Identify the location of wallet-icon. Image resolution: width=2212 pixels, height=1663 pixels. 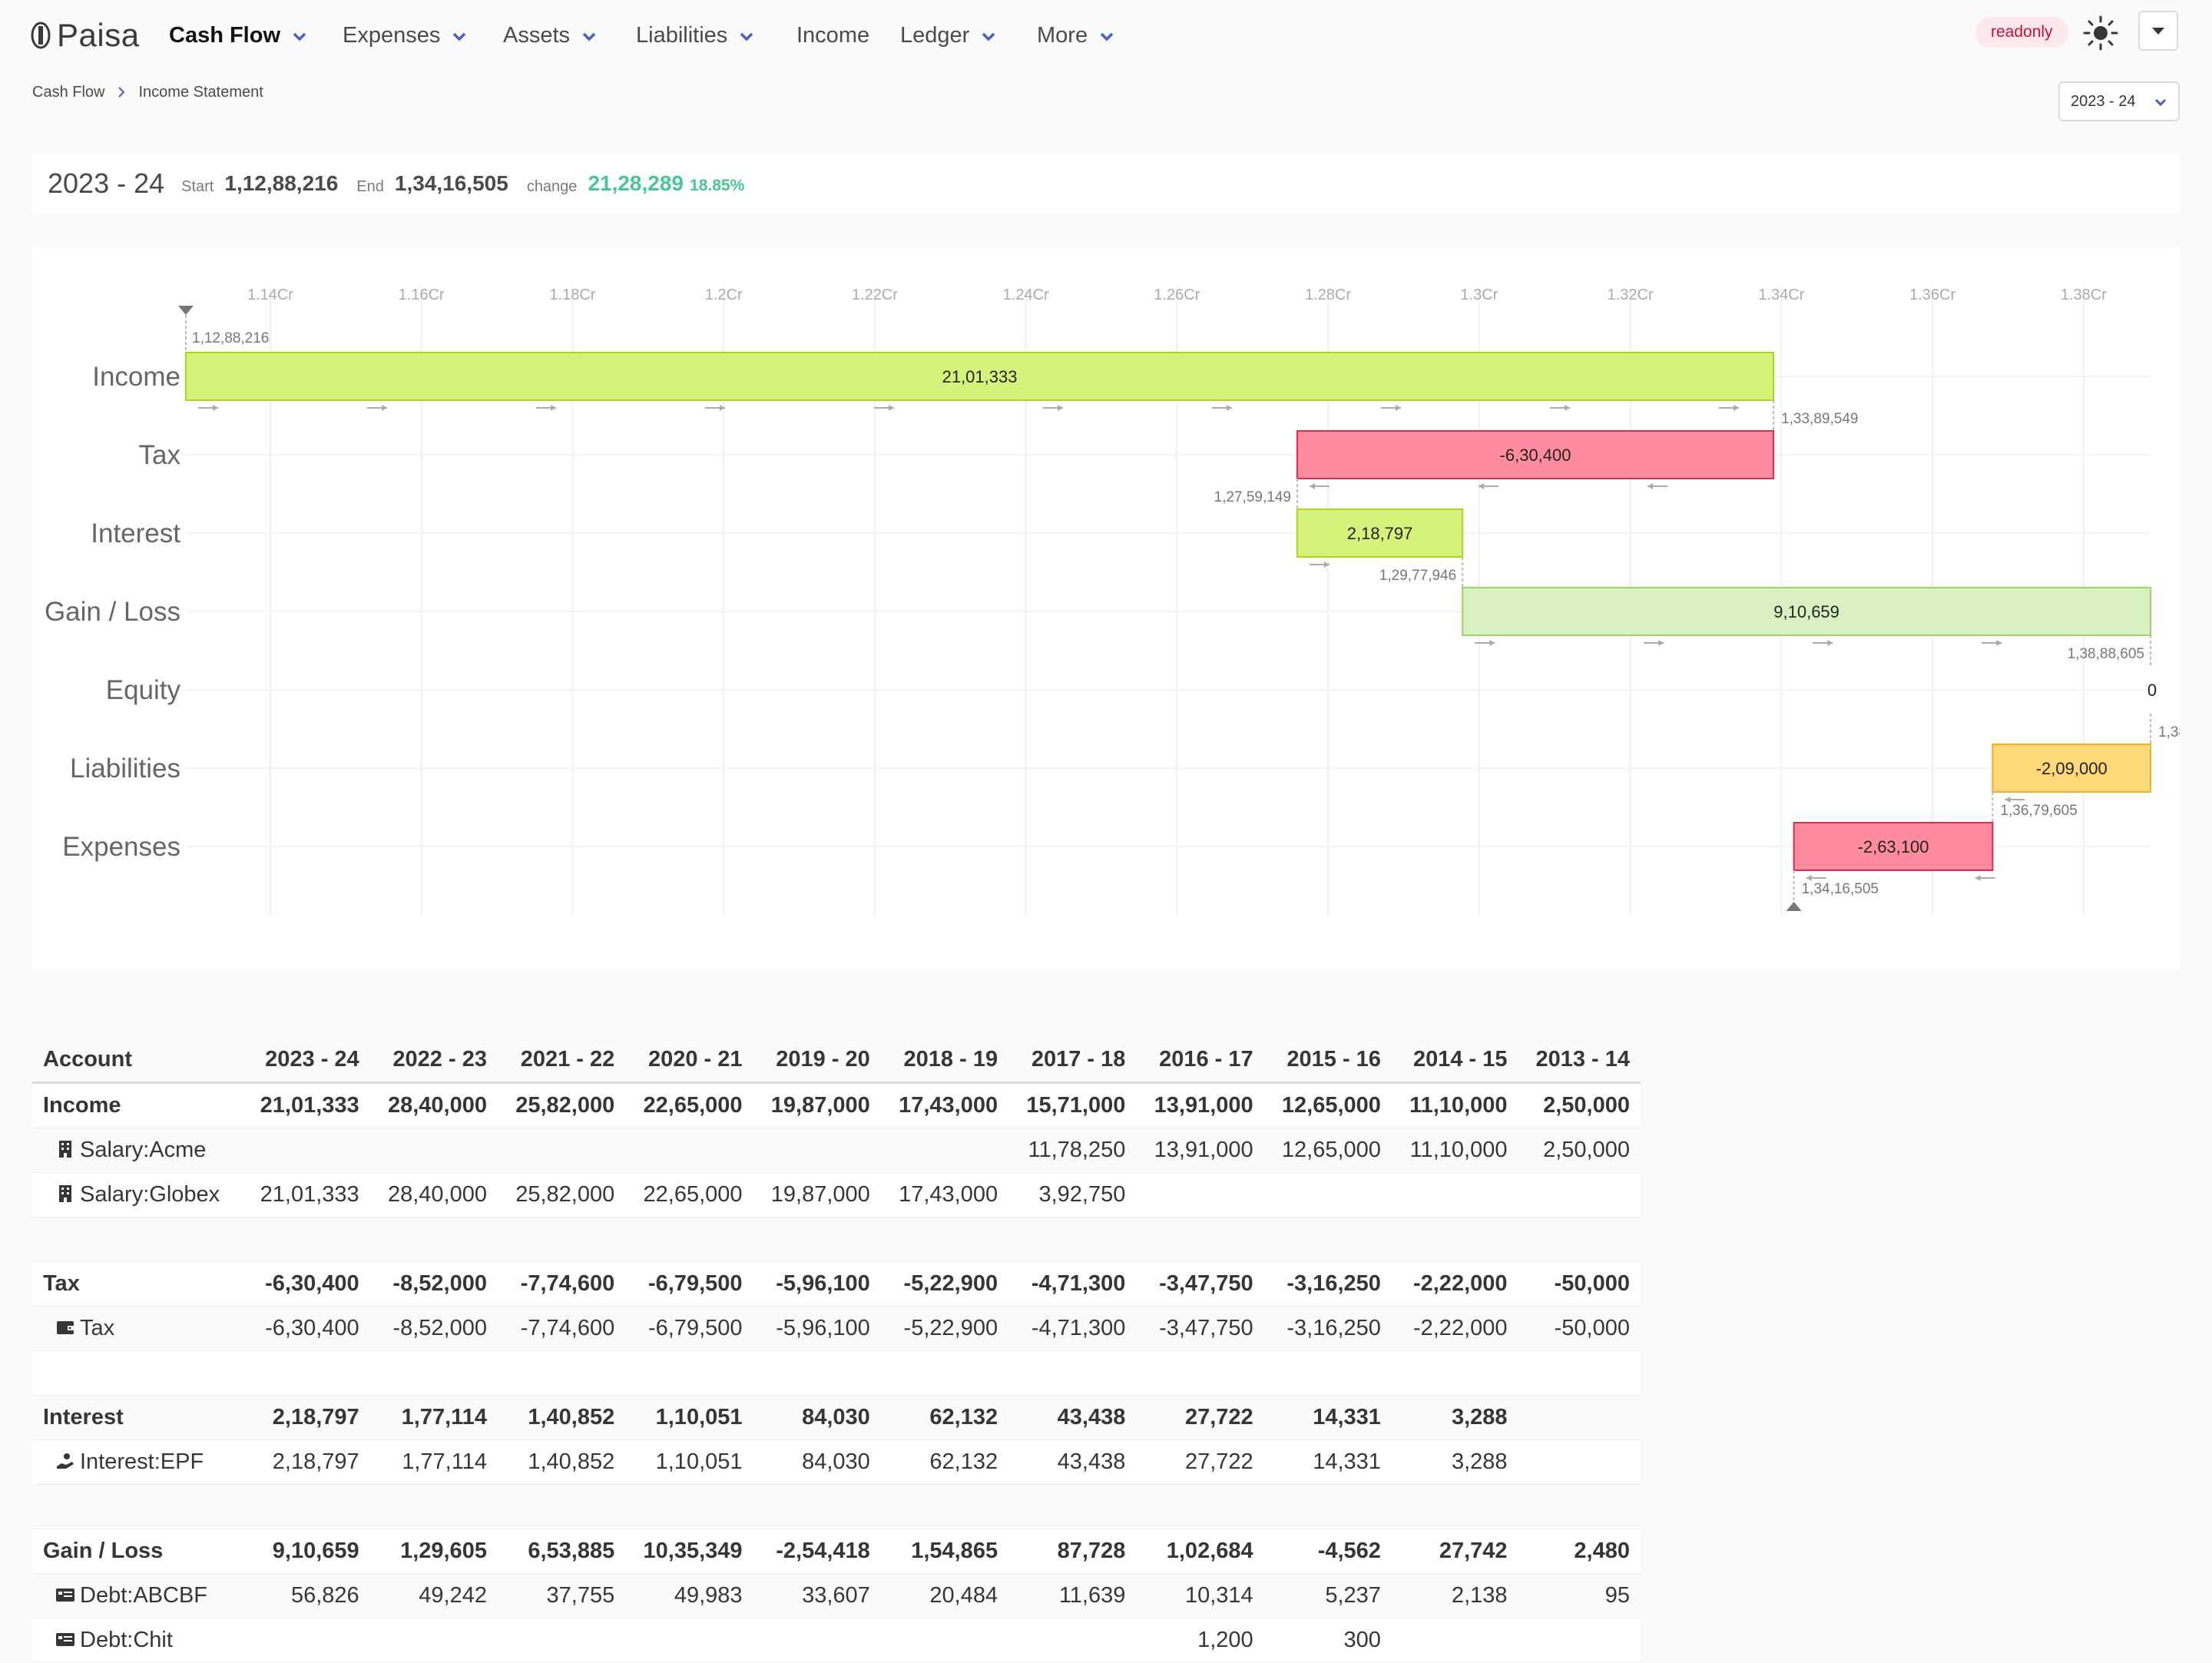
(65, 1327).